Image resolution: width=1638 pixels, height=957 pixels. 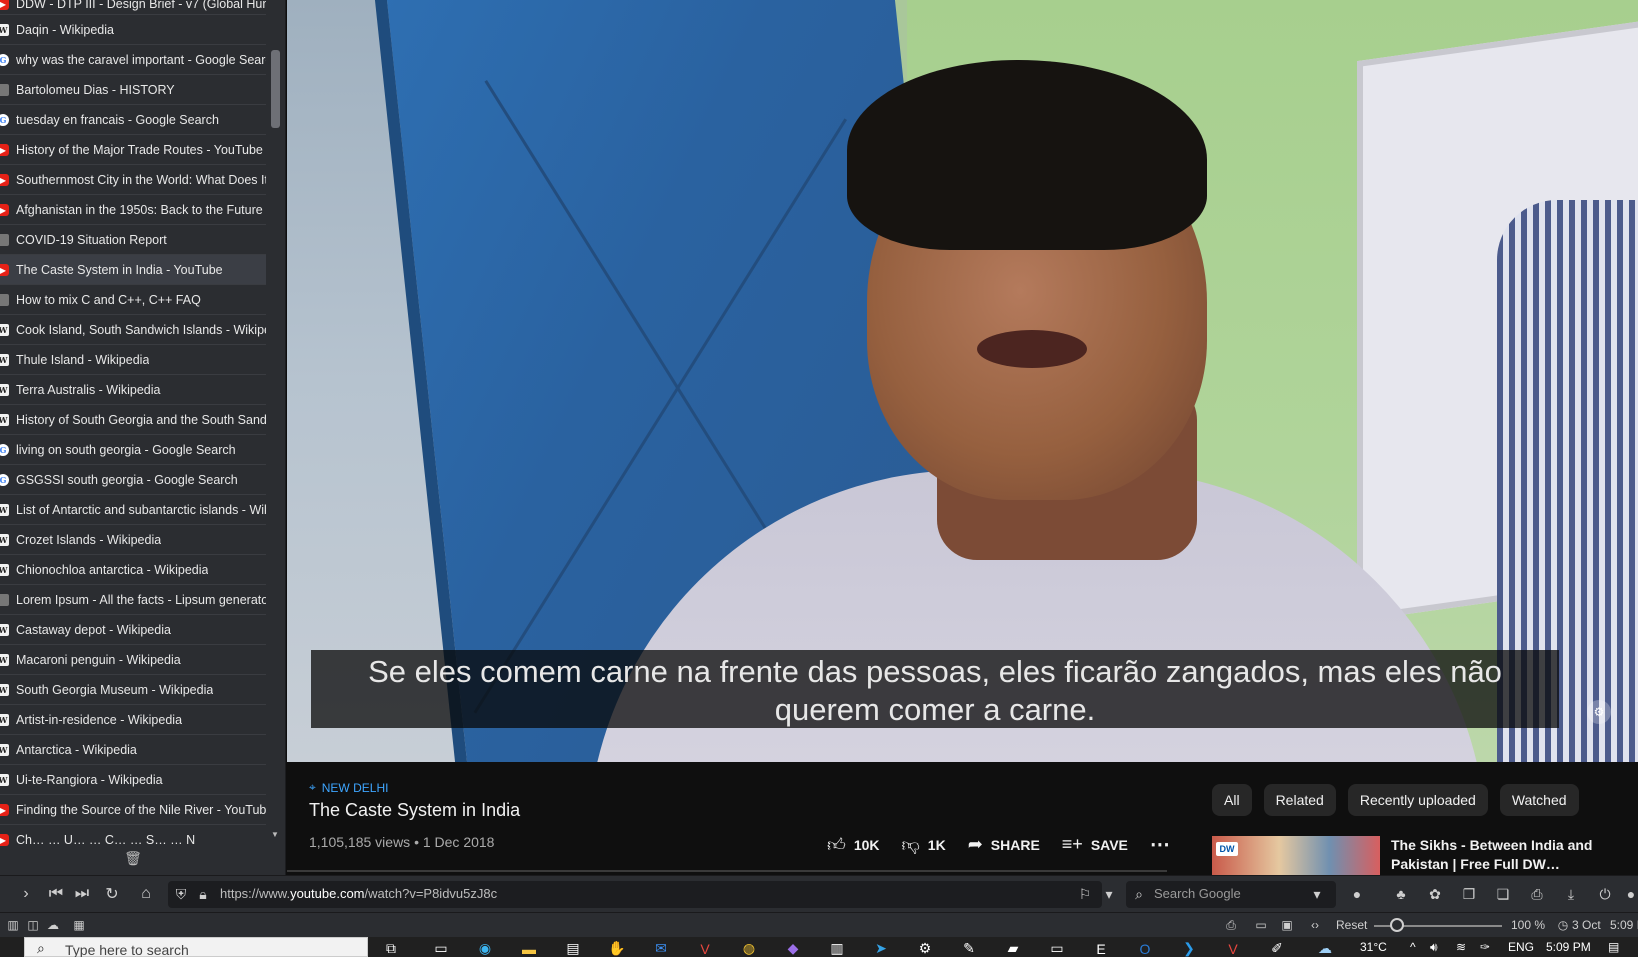 I want to click on volume-icon: 🔊︎, so click(x=1434, y=947).